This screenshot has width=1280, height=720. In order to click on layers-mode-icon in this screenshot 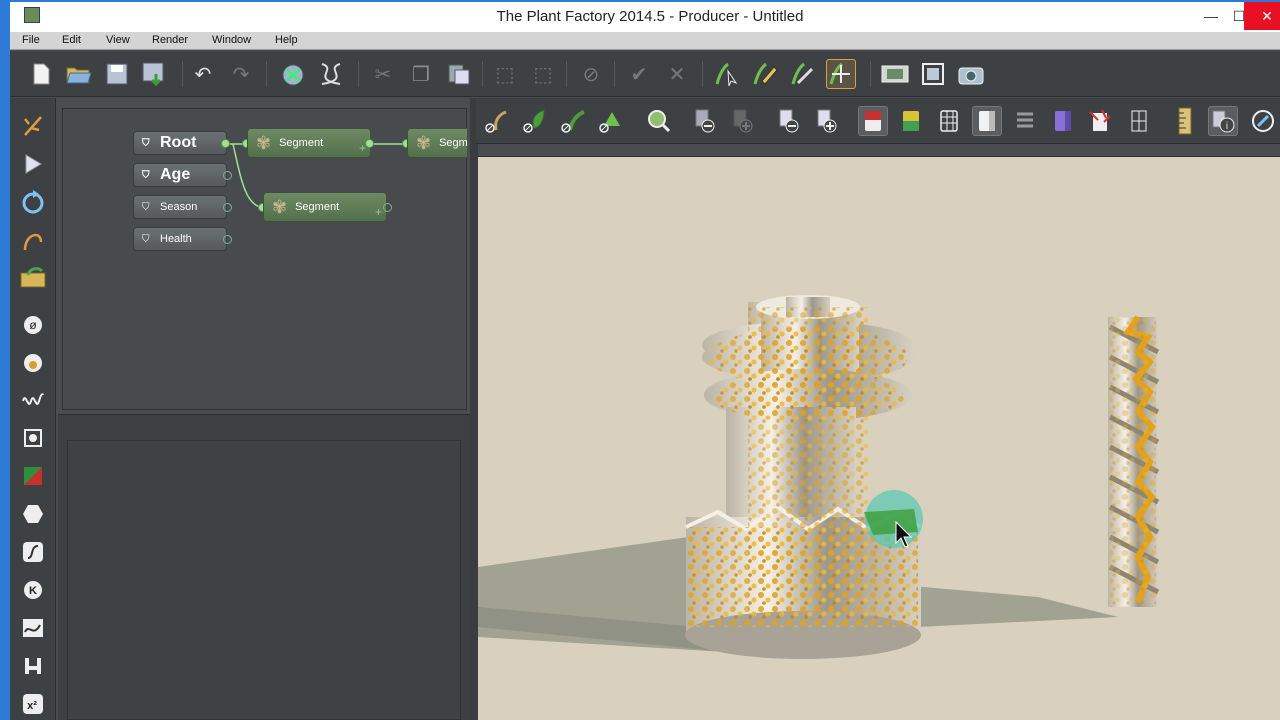, I will do `click(1025, 121)`.